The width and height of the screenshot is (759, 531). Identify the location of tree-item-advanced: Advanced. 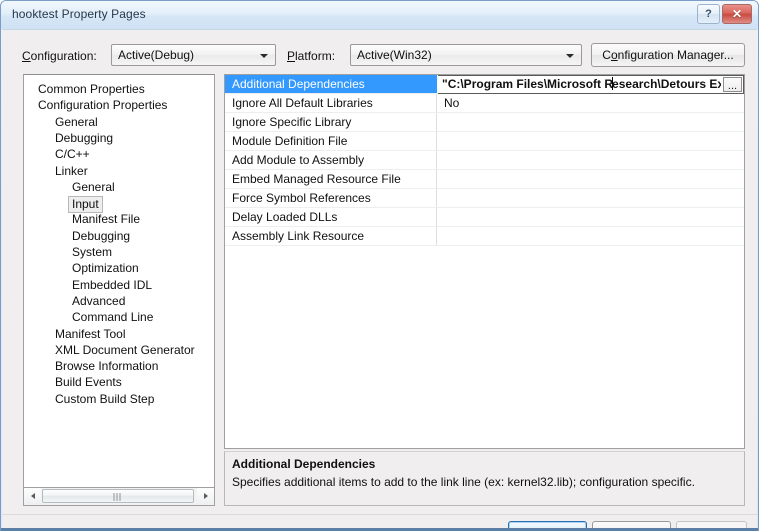
(98, 301).